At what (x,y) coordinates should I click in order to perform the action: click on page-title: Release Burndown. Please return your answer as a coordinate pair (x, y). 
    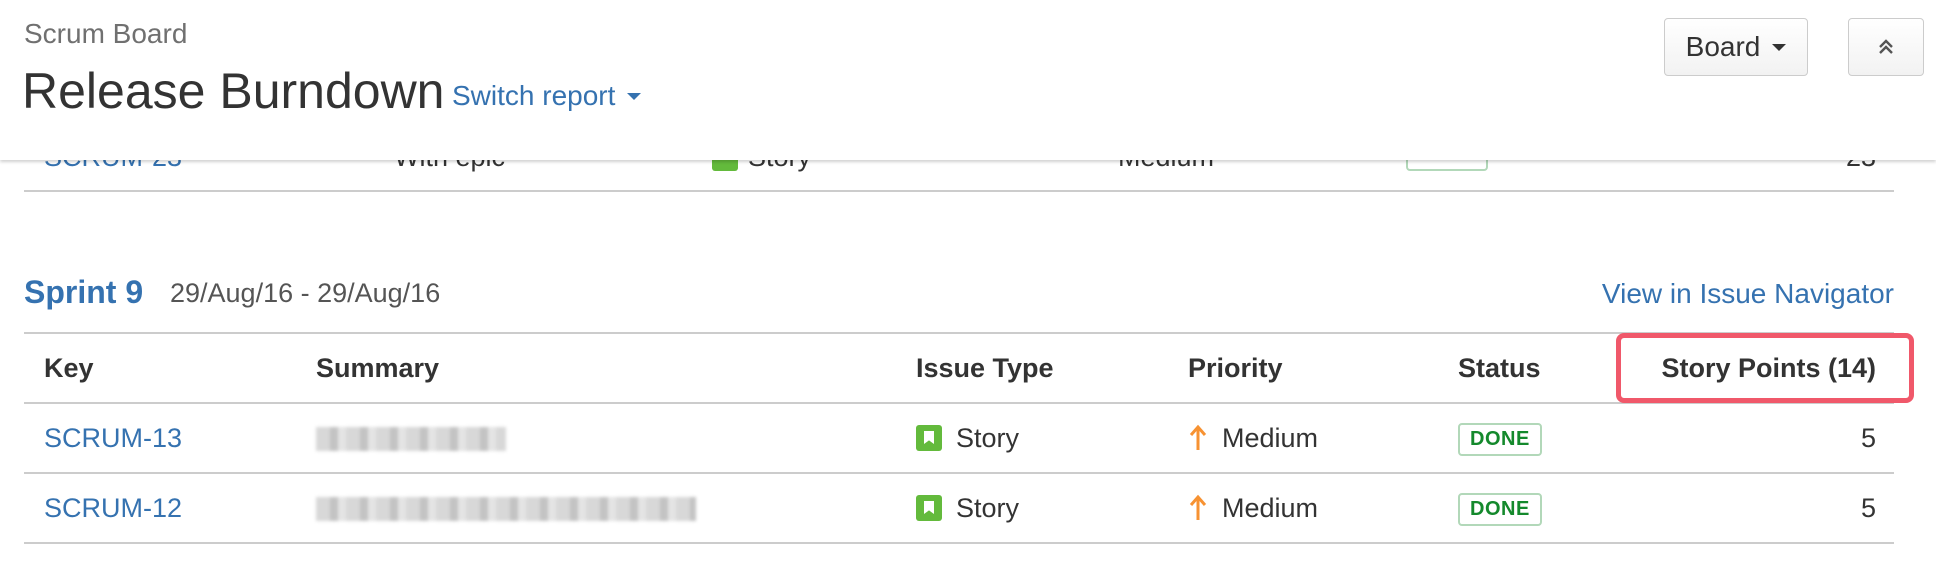
    Looking at the image, I should click on (233, 91).